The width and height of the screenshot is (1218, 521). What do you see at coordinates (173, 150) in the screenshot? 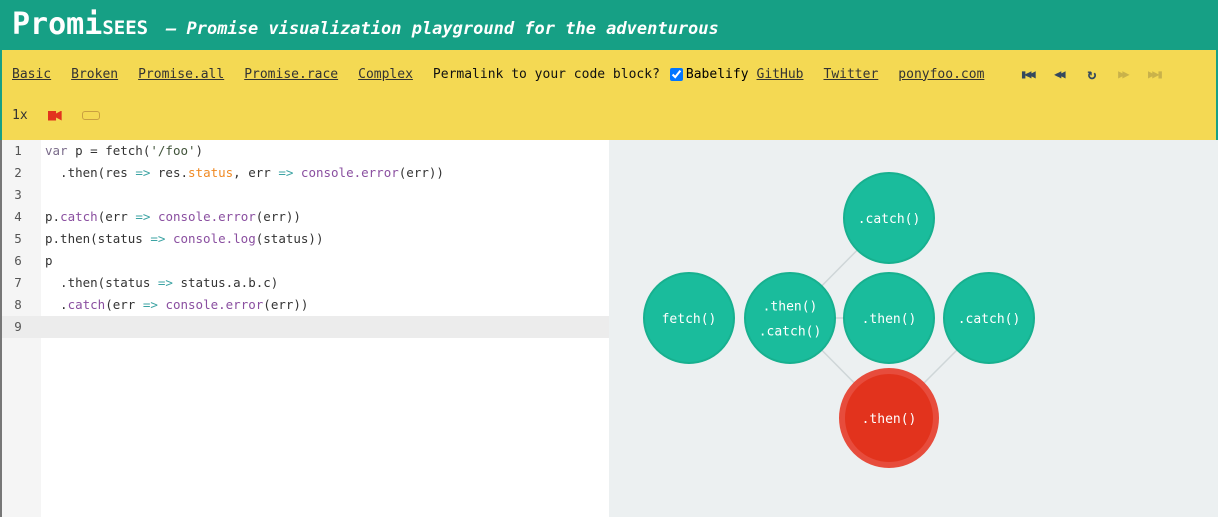
I see `code-token: '/foo'` at bounding box center [173, 150].